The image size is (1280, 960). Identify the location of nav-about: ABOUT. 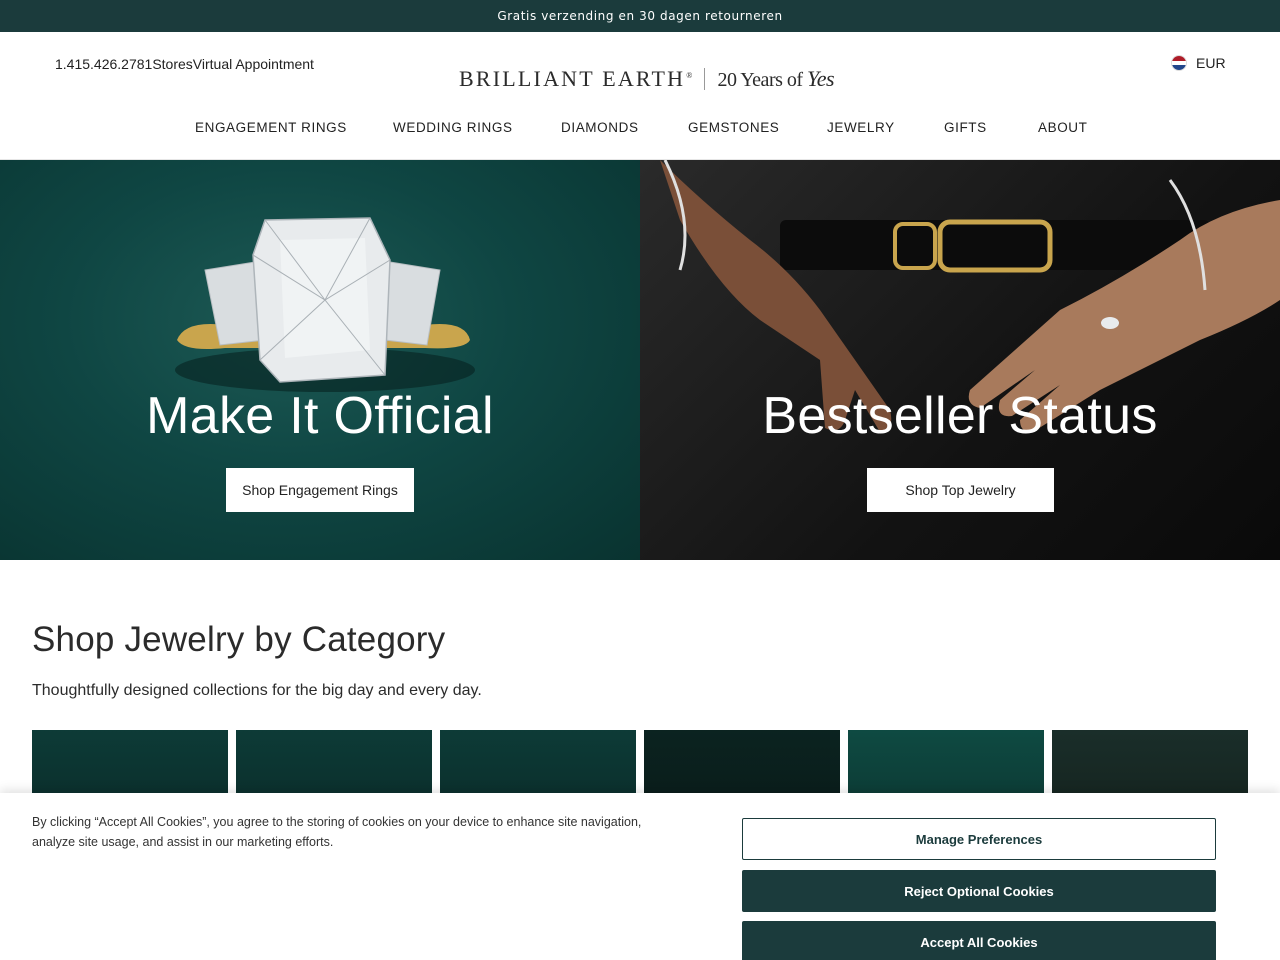
(1063, 127).